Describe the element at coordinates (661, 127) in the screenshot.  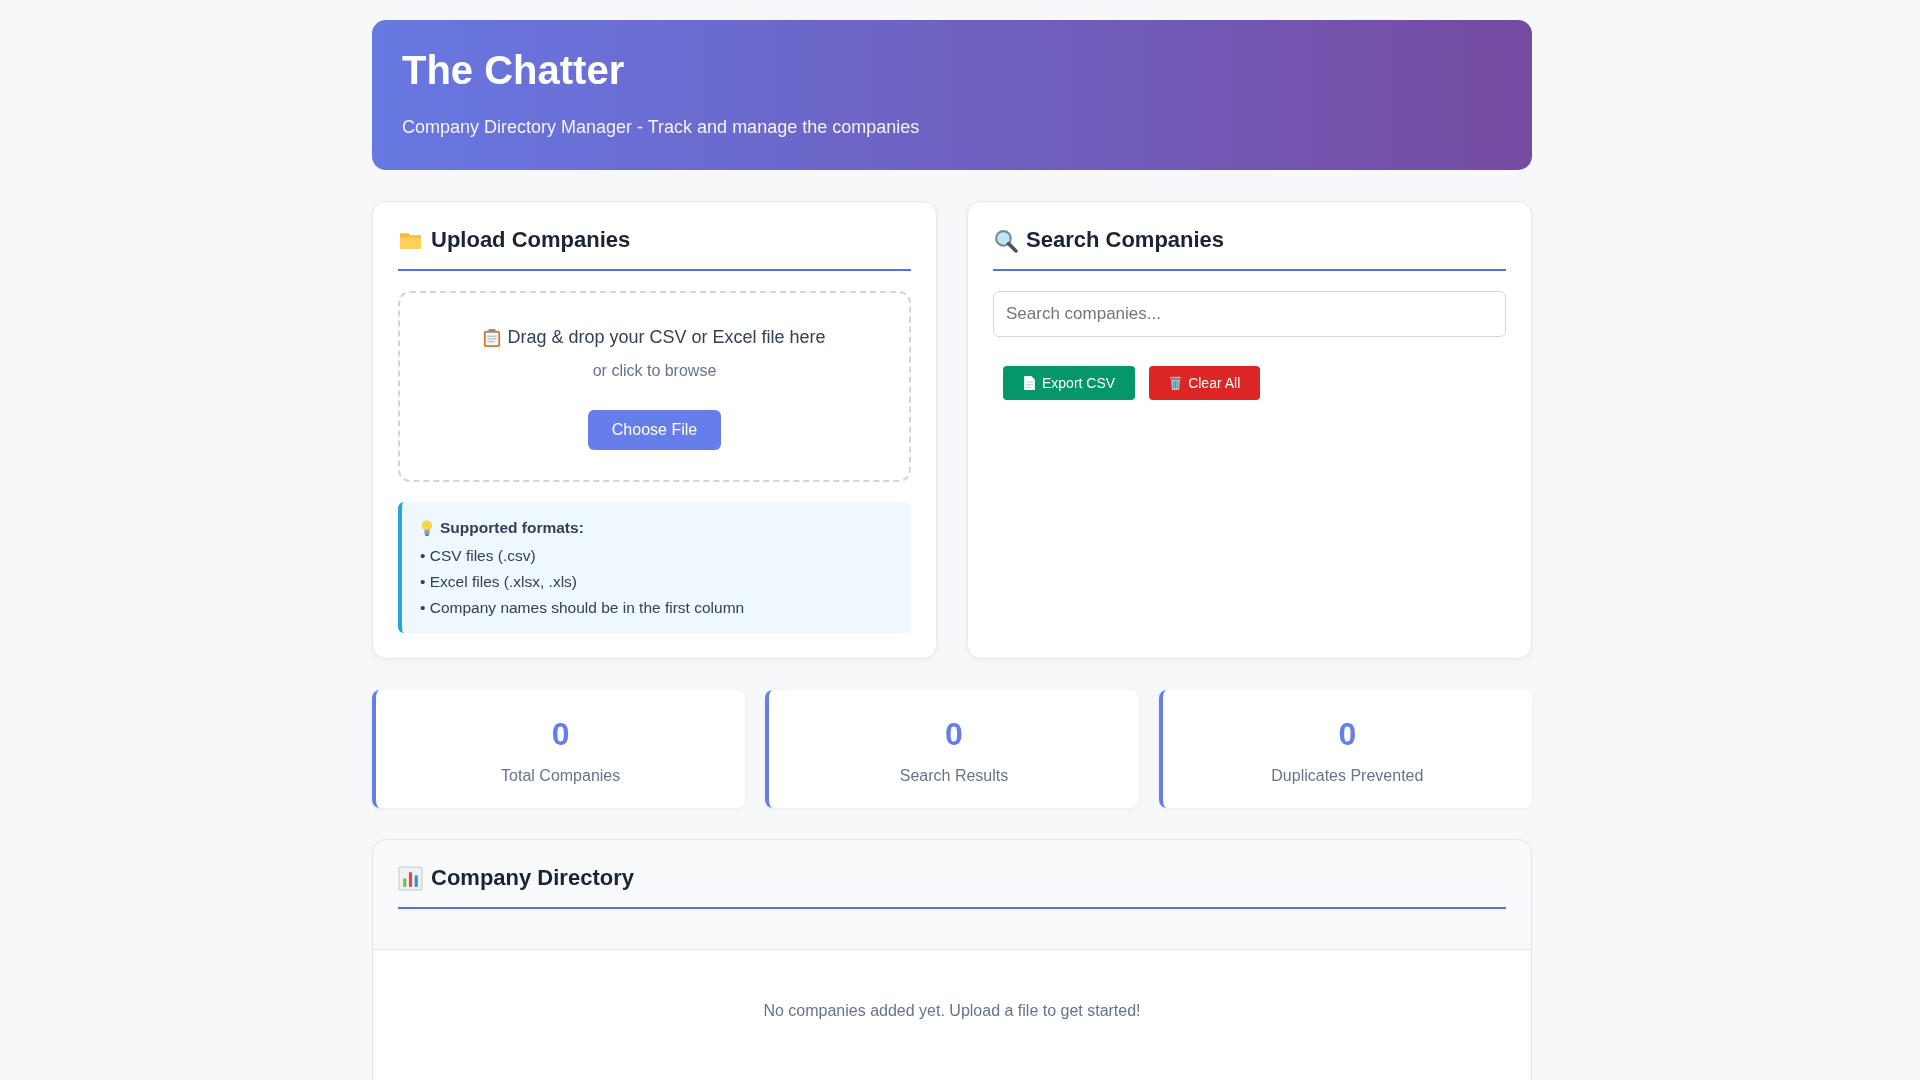
I see `app-subtitle: Company Directory Manager - Track and manage the companies` at that location.